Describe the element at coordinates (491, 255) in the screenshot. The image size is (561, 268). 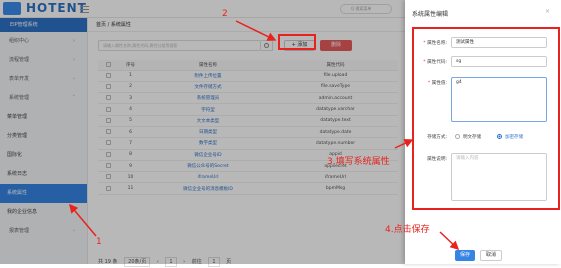
I see `cancel-button: 取消` at that location.